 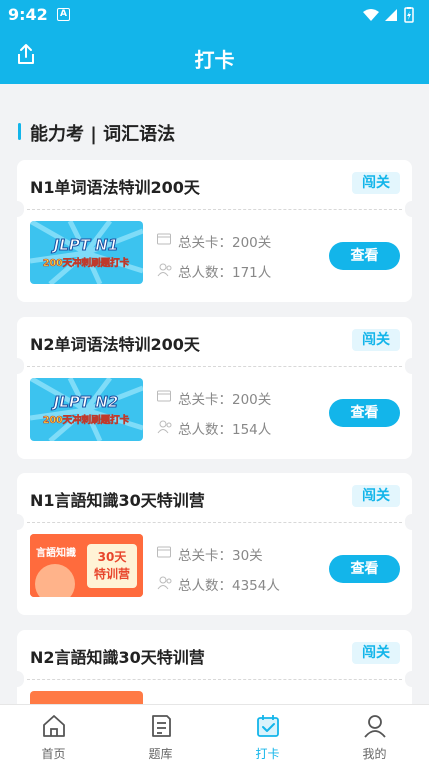 What do you see at coordinates (115, 344) in the screenshot?
I see `course-name: N2单词语法特训200天` at bounding box center [115, 344].